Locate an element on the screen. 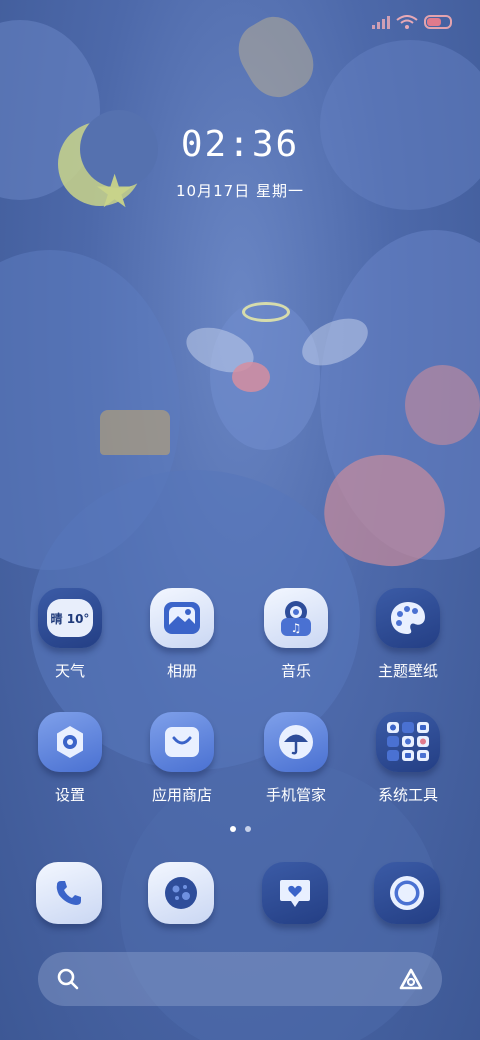 This screenshot has width=480, height=1040. folder-icon is located at coordinates (408, 742).